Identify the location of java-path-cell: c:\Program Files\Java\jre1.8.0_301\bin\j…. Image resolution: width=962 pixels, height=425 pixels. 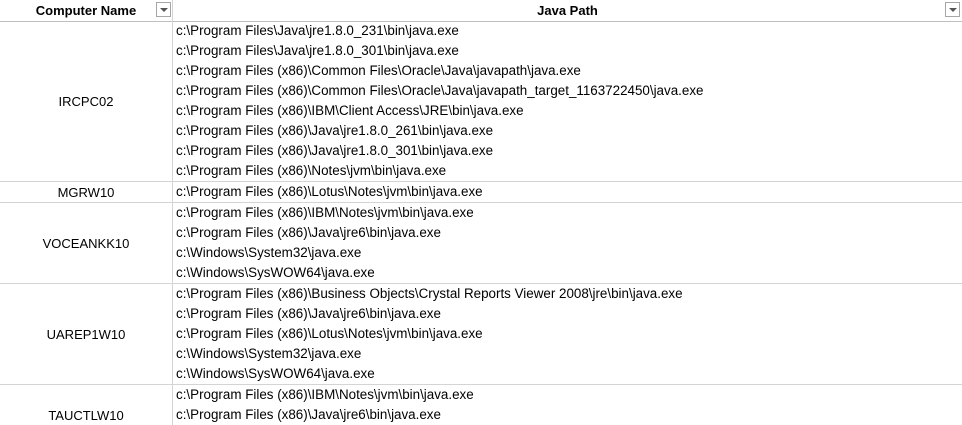
(569, 51).